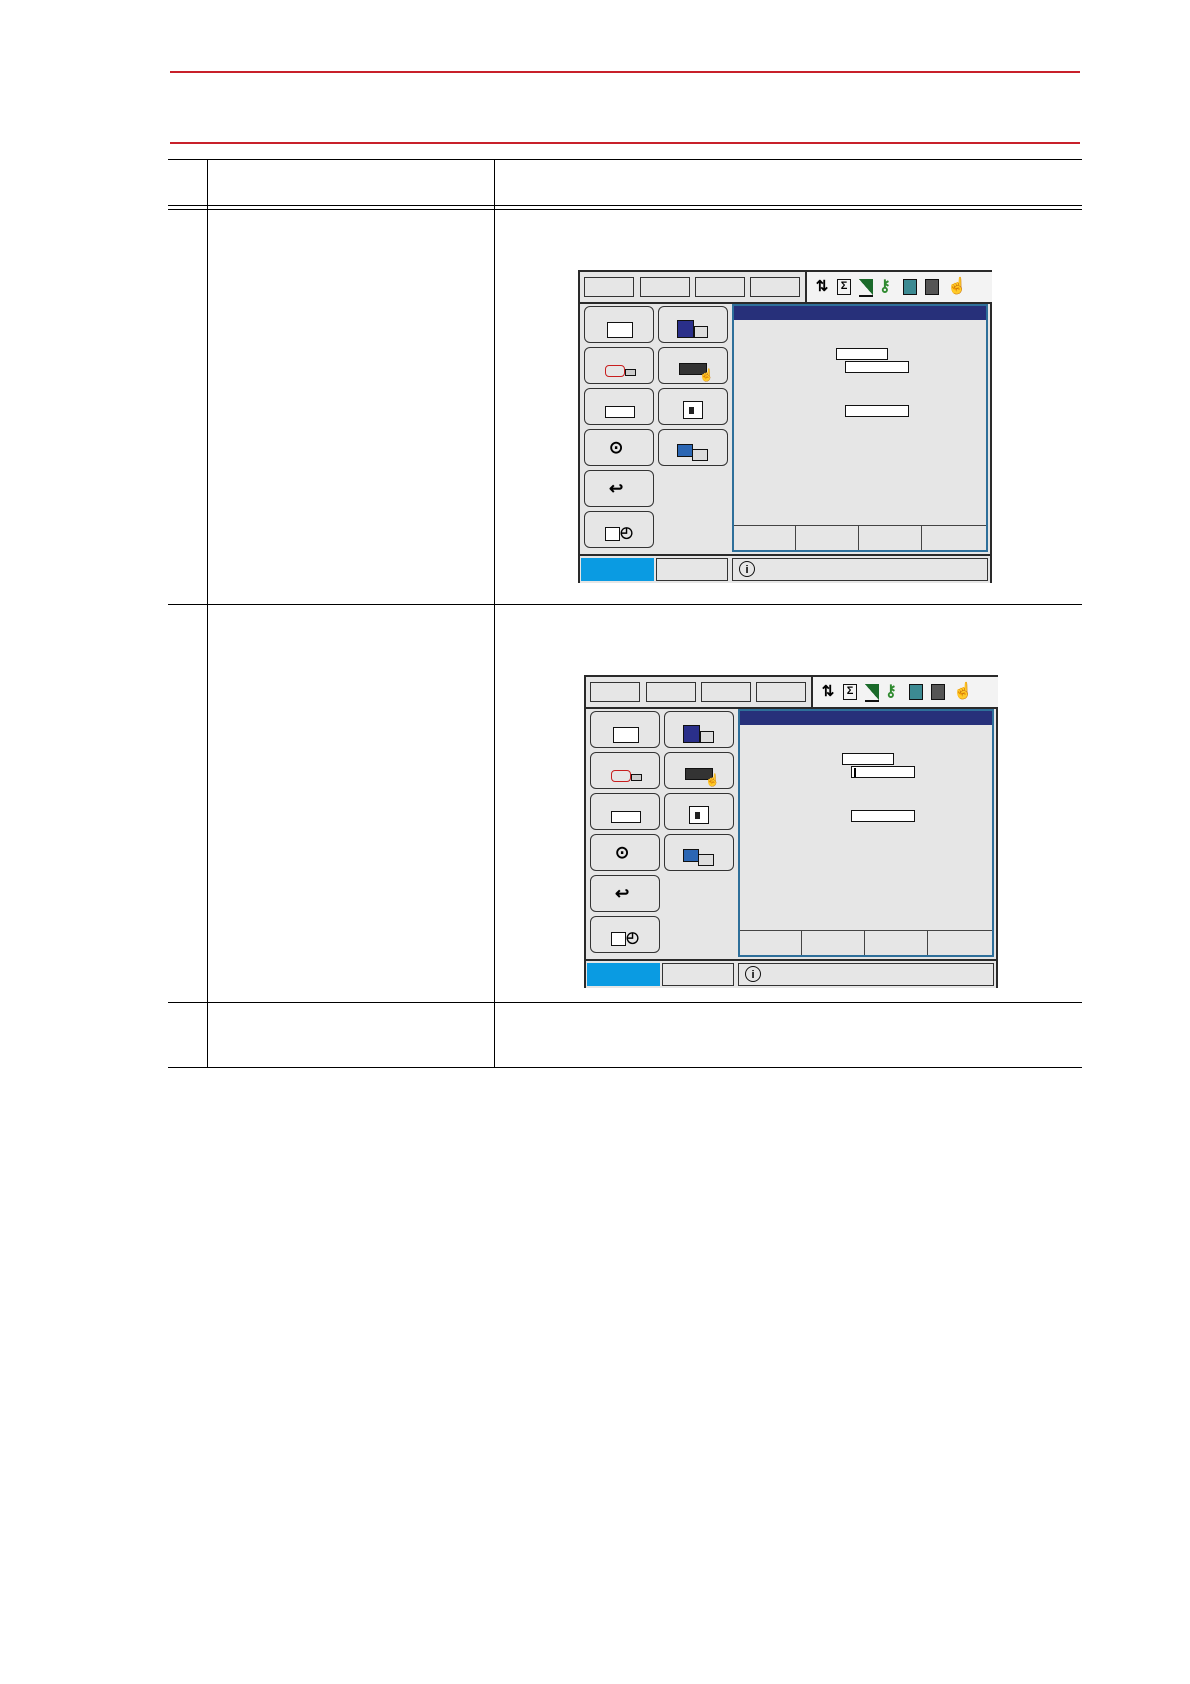 The width and height of the screenshot is (1190, 1684). I want to click on graph-icon, so click(612, 534).